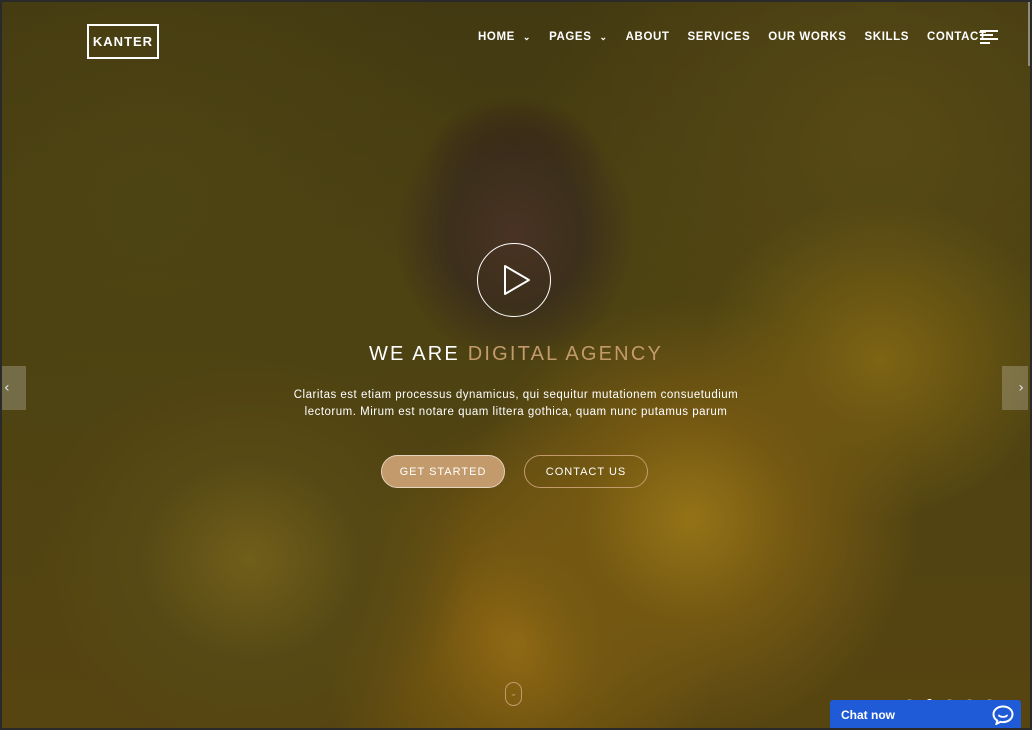 This screenshot has width=1032, height=730. What do you see at coordinates (7, 388) in the screenshot?
I see `chevron-left-icon: ‹` at bounding box center [7, 388].